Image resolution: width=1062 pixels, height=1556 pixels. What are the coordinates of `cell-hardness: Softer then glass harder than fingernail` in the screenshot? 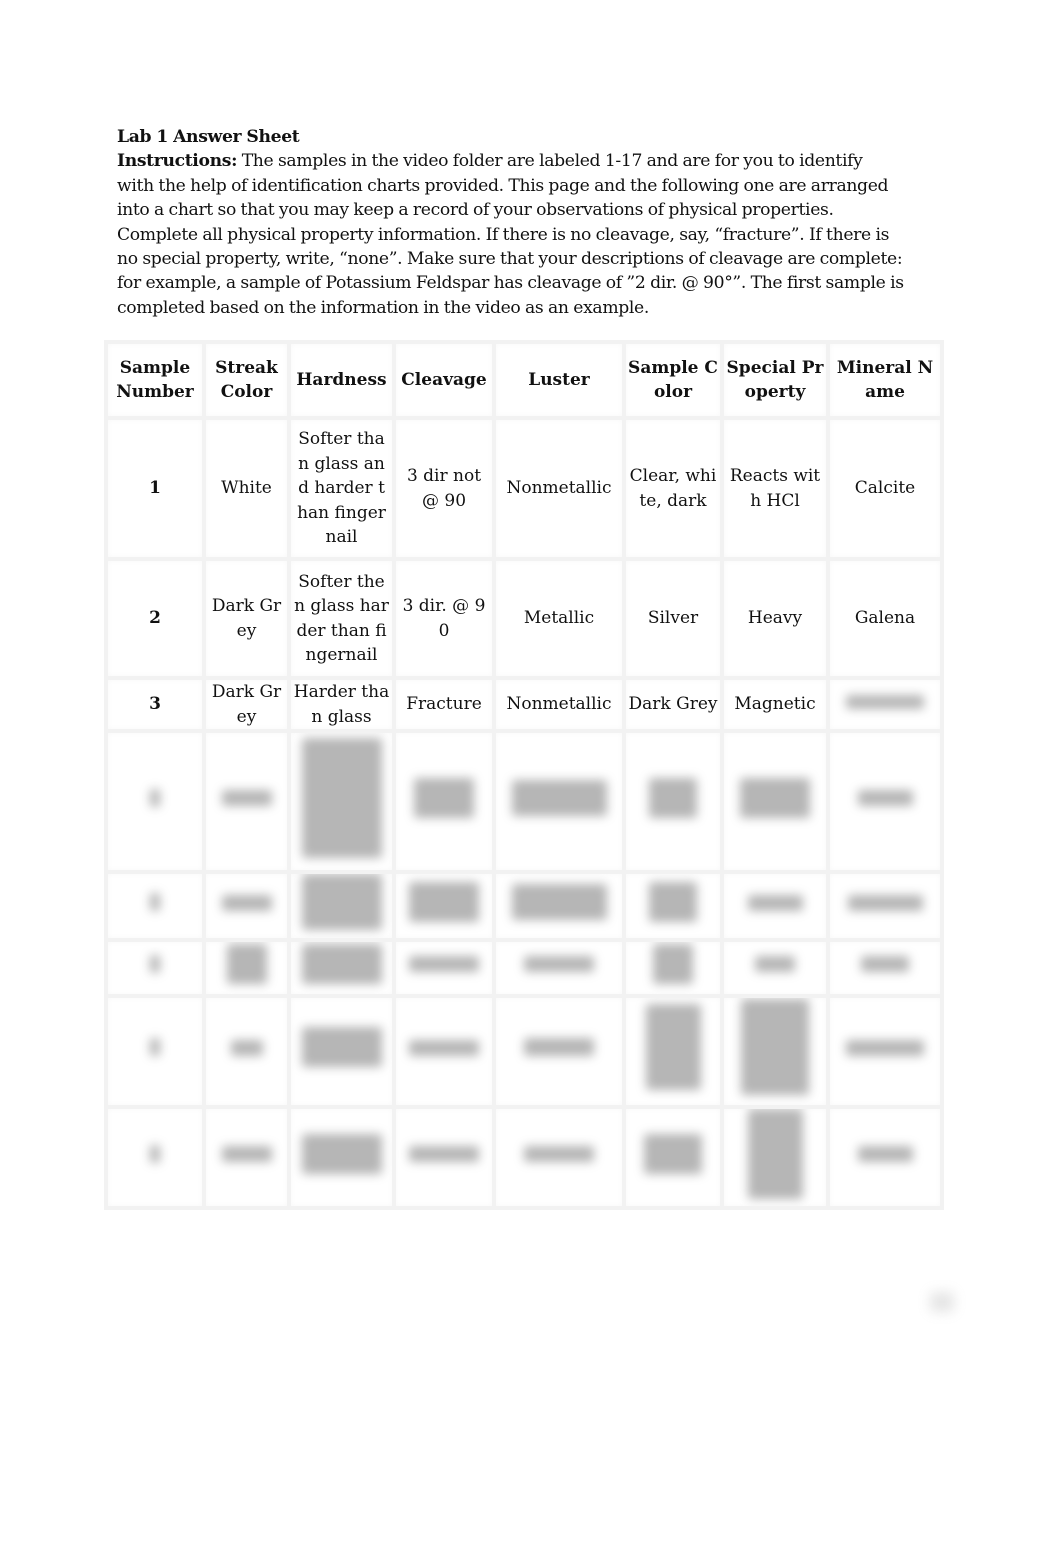 It's located at (341, 618).